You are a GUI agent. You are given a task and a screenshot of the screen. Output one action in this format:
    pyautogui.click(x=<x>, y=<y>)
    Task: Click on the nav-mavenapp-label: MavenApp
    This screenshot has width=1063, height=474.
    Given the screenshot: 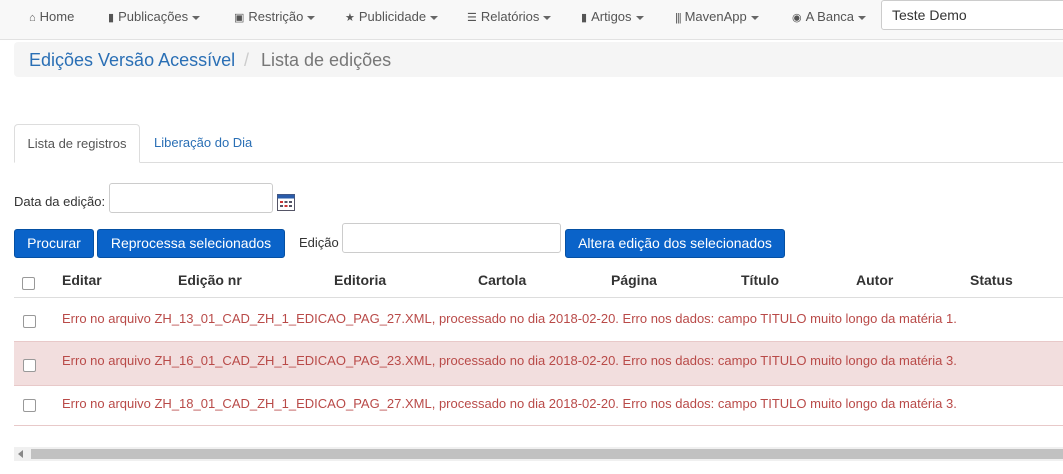 What is the action you would take?
    pyautogui.click(x=715, y=16)
    